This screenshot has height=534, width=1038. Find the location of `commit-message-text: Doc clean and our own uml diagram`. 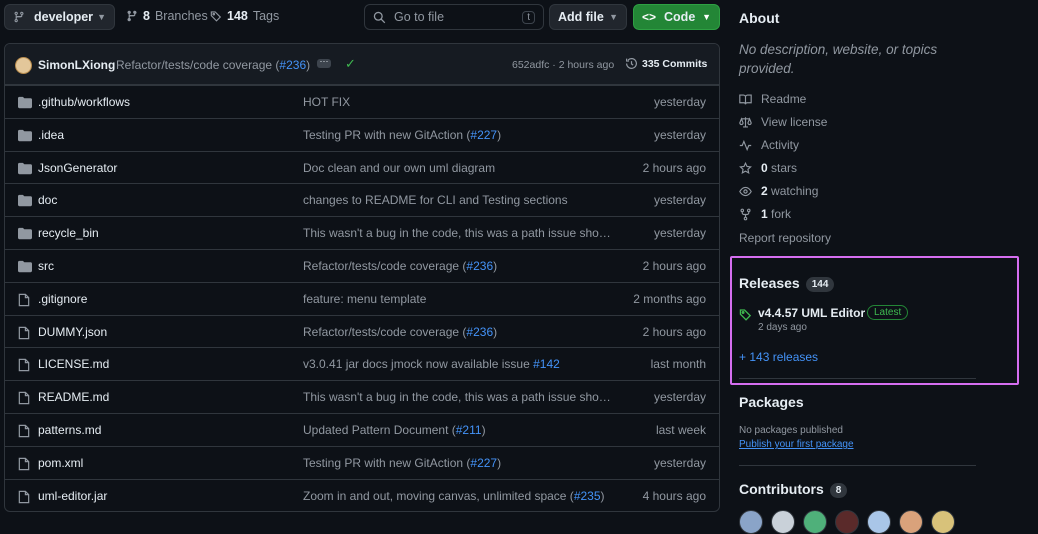

commit-message-text: Doc clean and our own uml diagram is located at coordinates (399, 167).